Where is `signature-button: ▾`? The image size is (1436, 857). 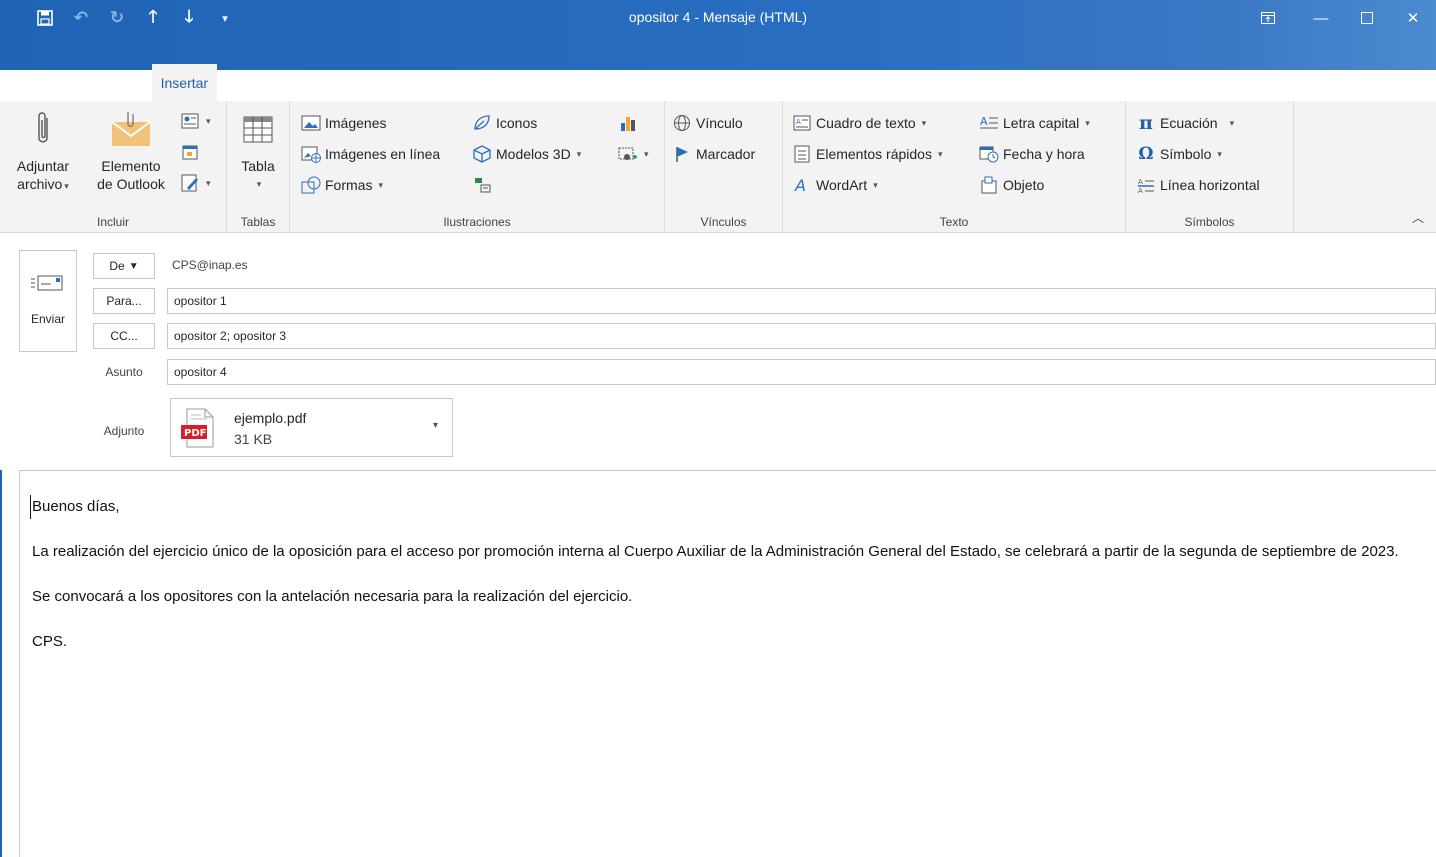 signature-button: ▾ is located at coordinates (195, 183).